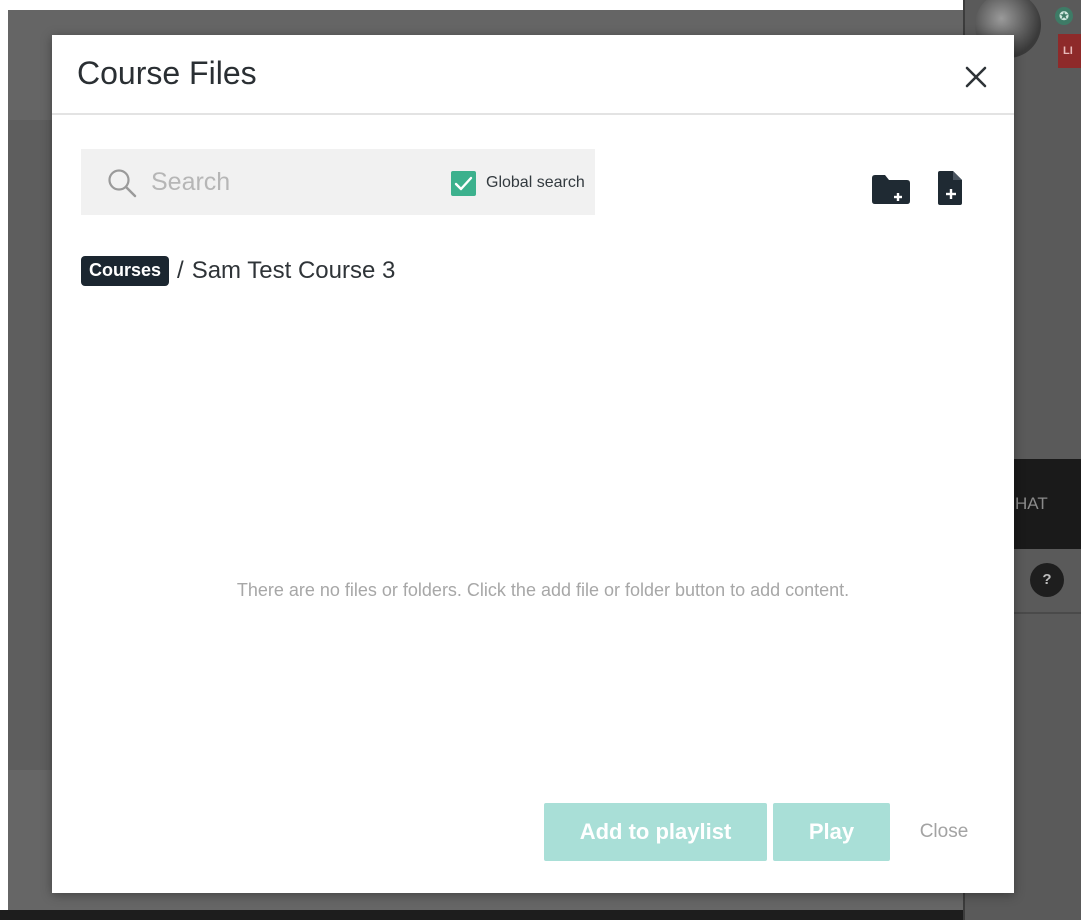 Image resolution: width=1081 pixels, height=920 pixels. Describe the element at coordinates (1031, 503) in the screenshot. I see `chat-tab-label: HAT` at that location.